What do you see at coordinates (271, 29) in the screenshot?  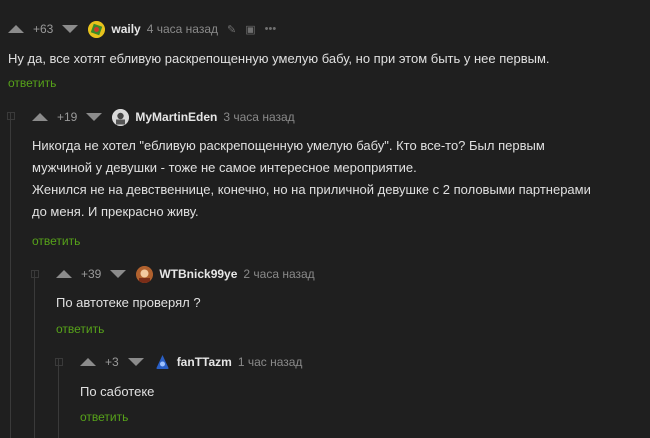 I see `more-icon: •••` at bounding box center [271, 29].